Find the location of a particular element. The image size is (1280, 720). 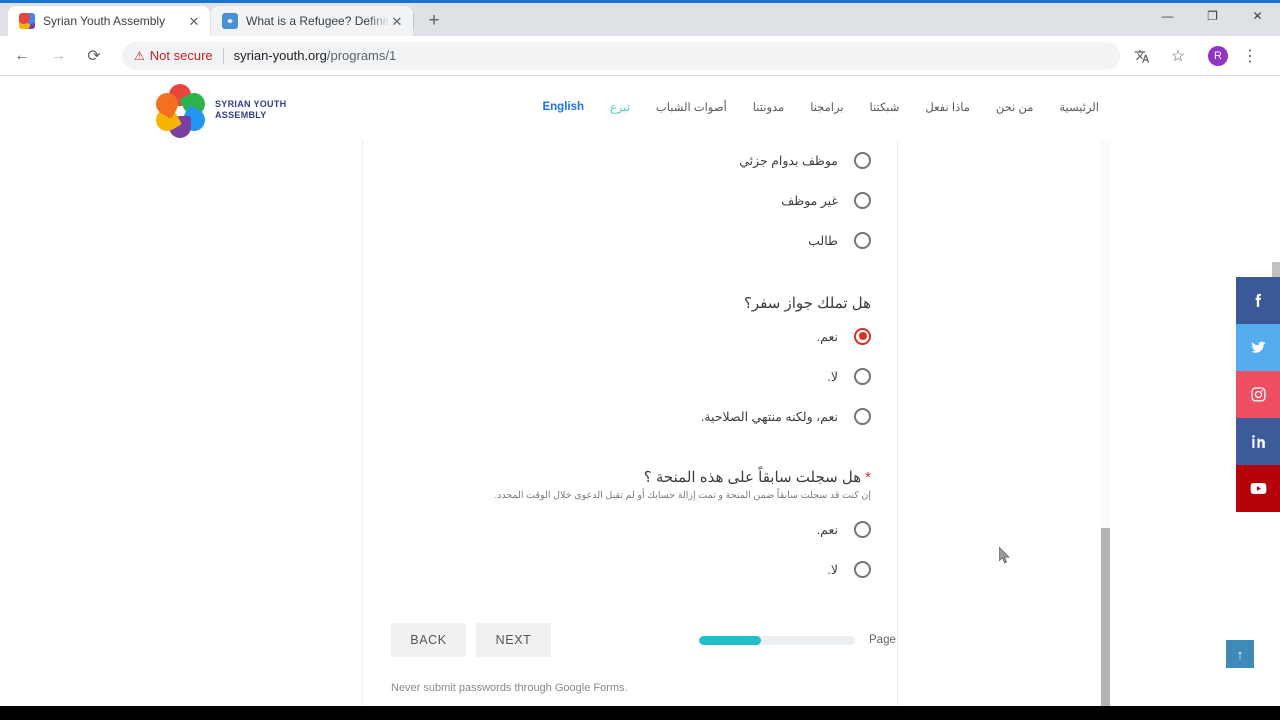

previous-registration-option-no: لا. is located at coordinates (631, 569).